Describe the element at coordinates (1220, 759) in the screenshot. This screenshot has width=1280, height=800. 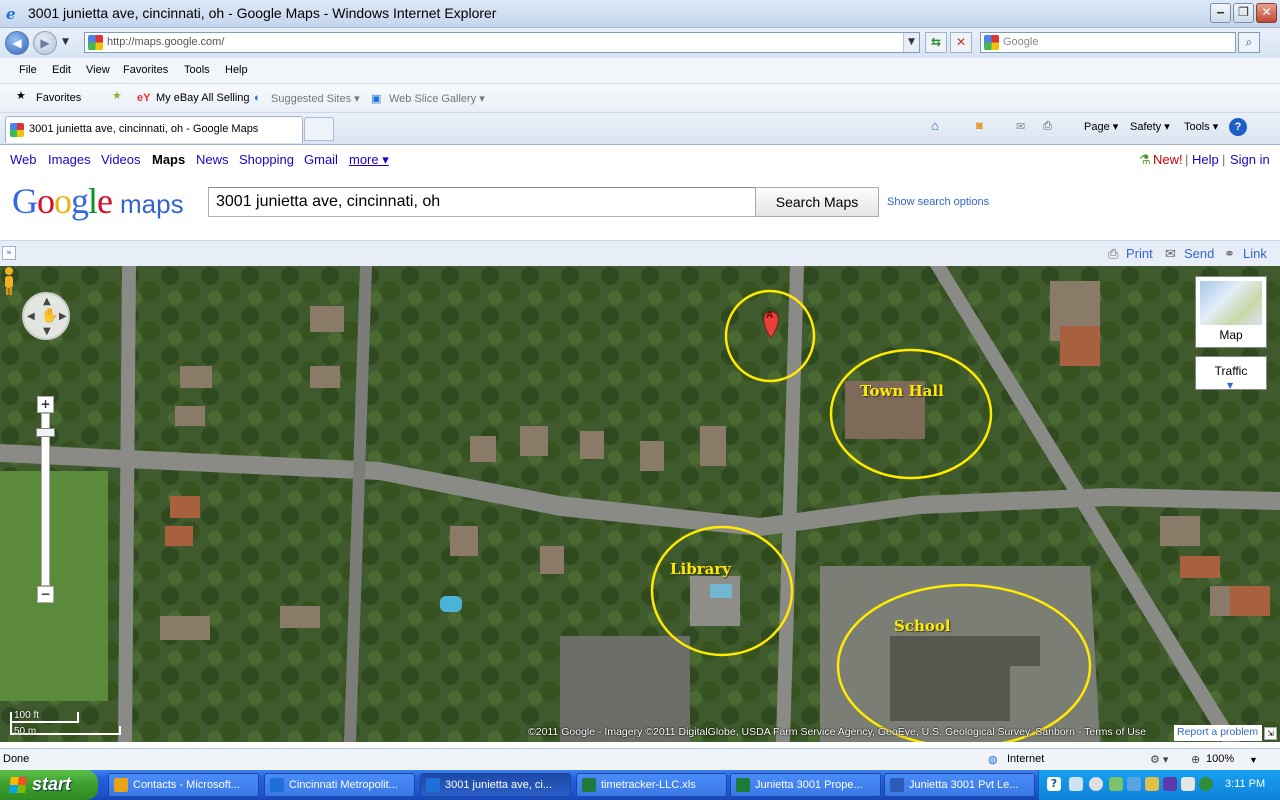
I see `zoom-level: 100%` at that location.